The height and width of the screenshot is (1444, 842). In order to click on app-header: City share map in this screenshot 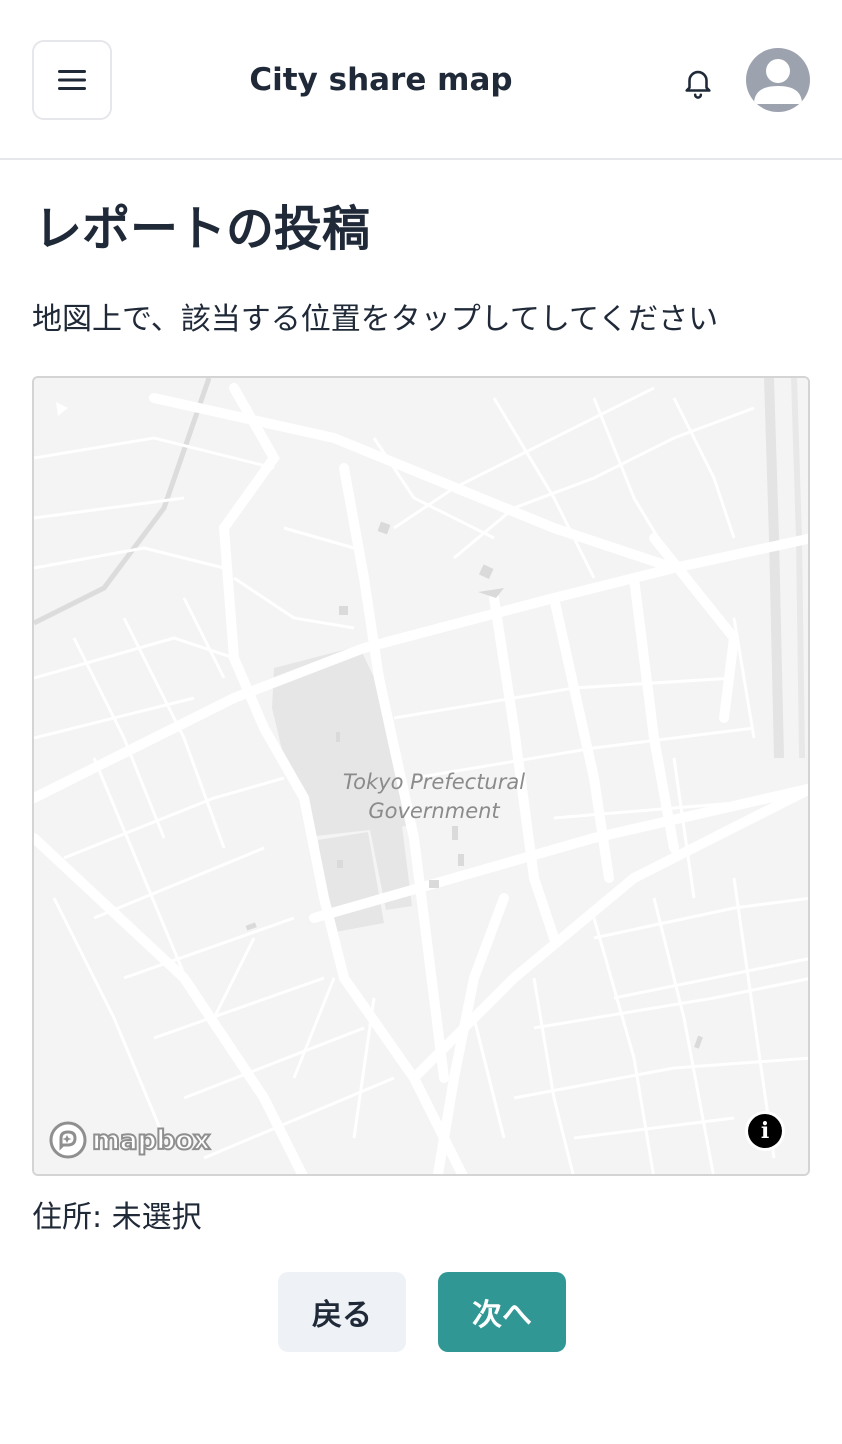, I will do `click(421, 80)`.